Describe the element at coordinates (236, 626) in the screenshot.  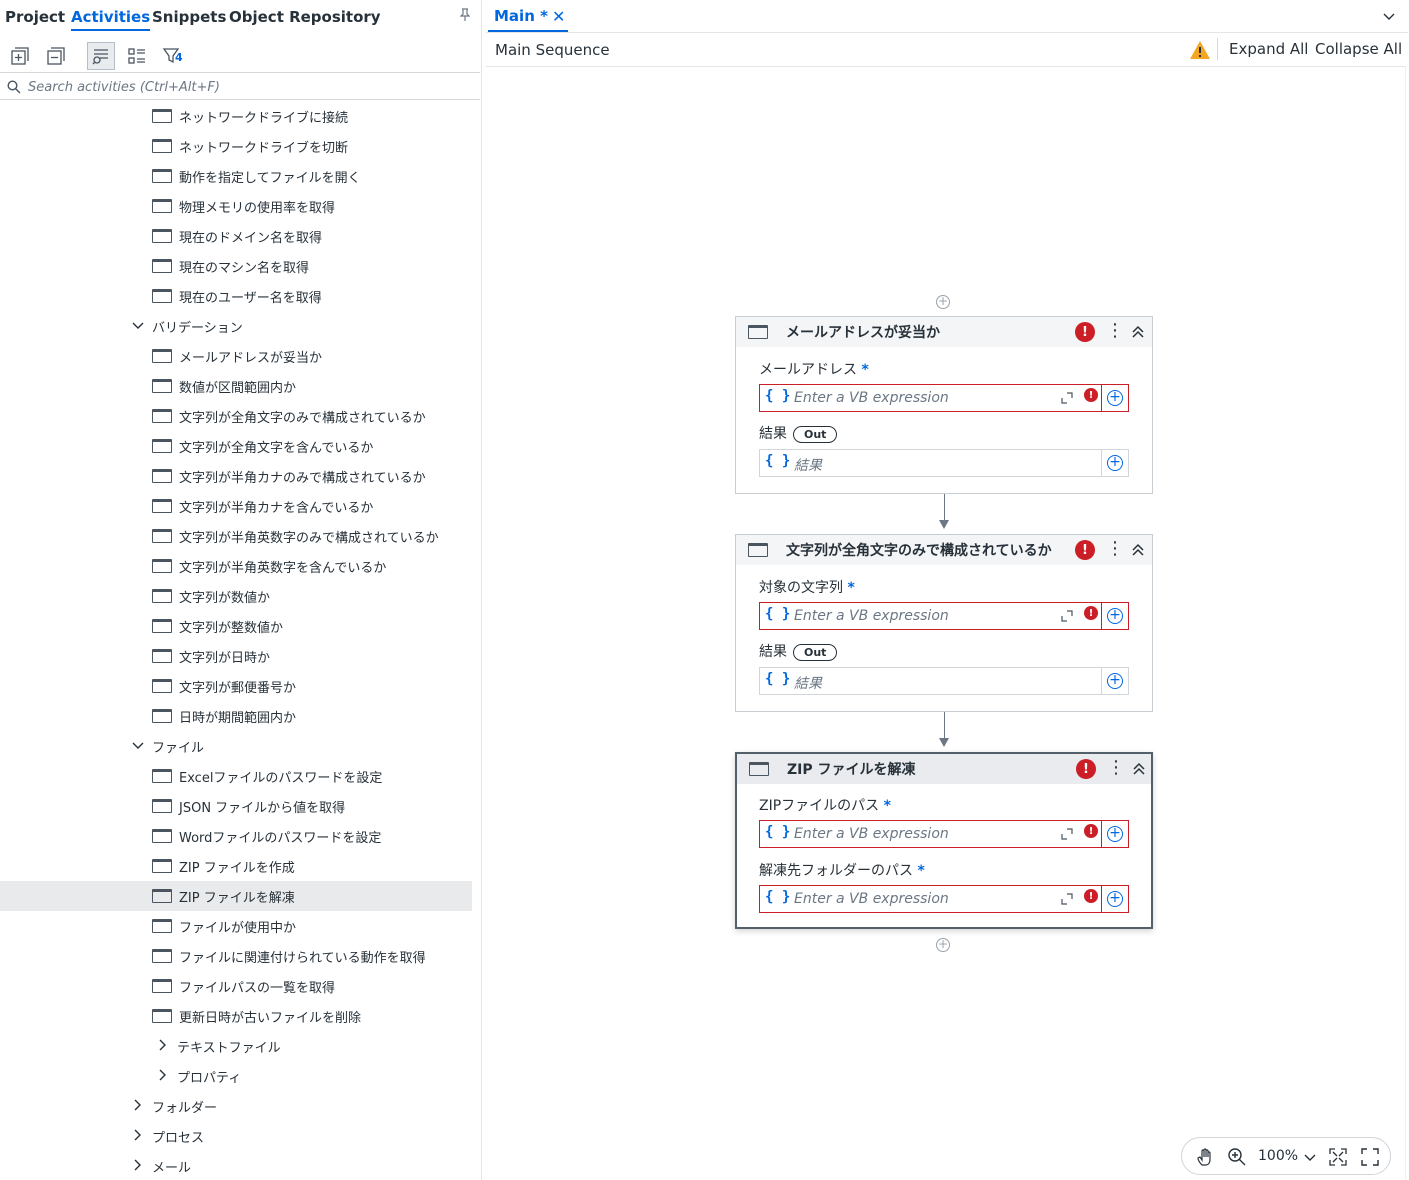
I see `tree-activity-item: 文字列が整数値か` at that location.